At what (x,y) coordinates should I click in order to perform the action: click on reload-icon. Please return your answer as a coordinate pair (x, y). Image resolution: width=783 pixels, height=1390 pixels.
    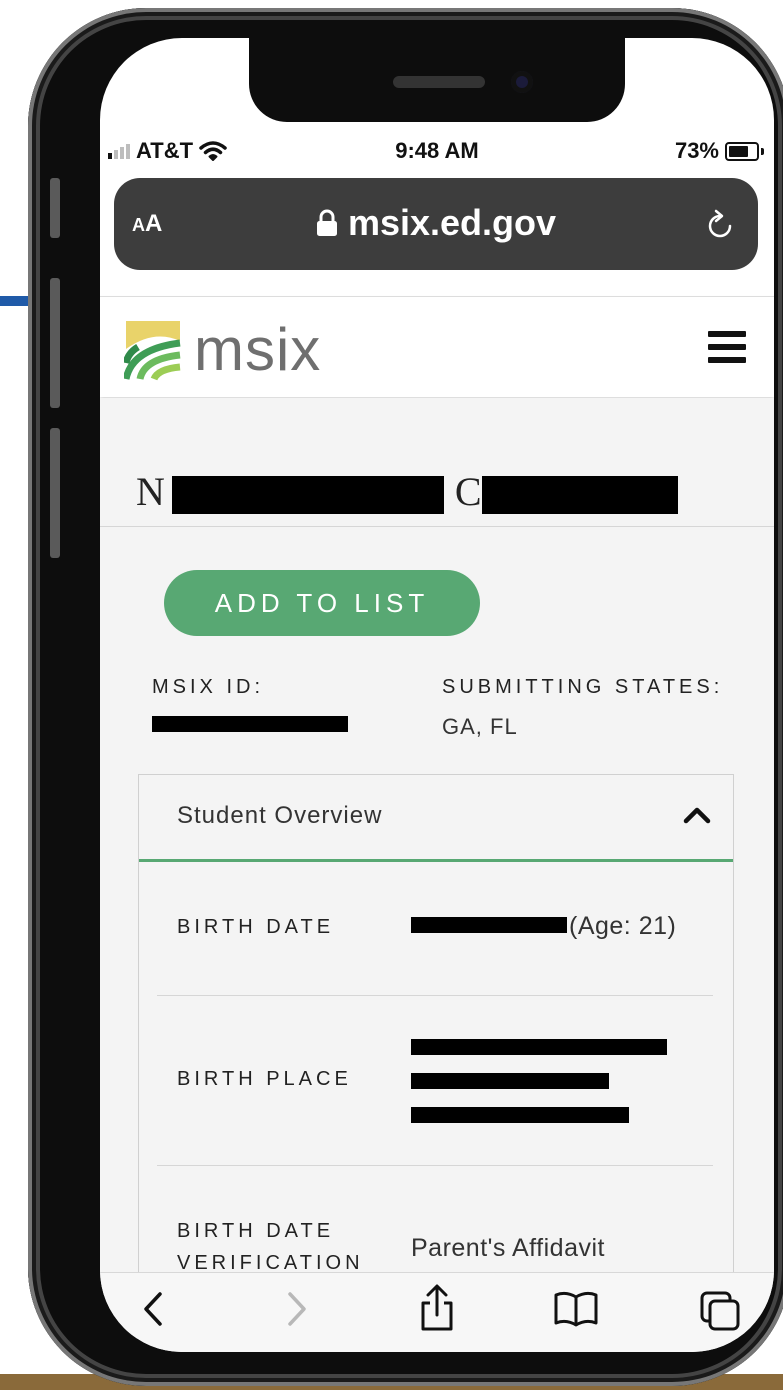
    Looking at the image, I should click on (721, 223).